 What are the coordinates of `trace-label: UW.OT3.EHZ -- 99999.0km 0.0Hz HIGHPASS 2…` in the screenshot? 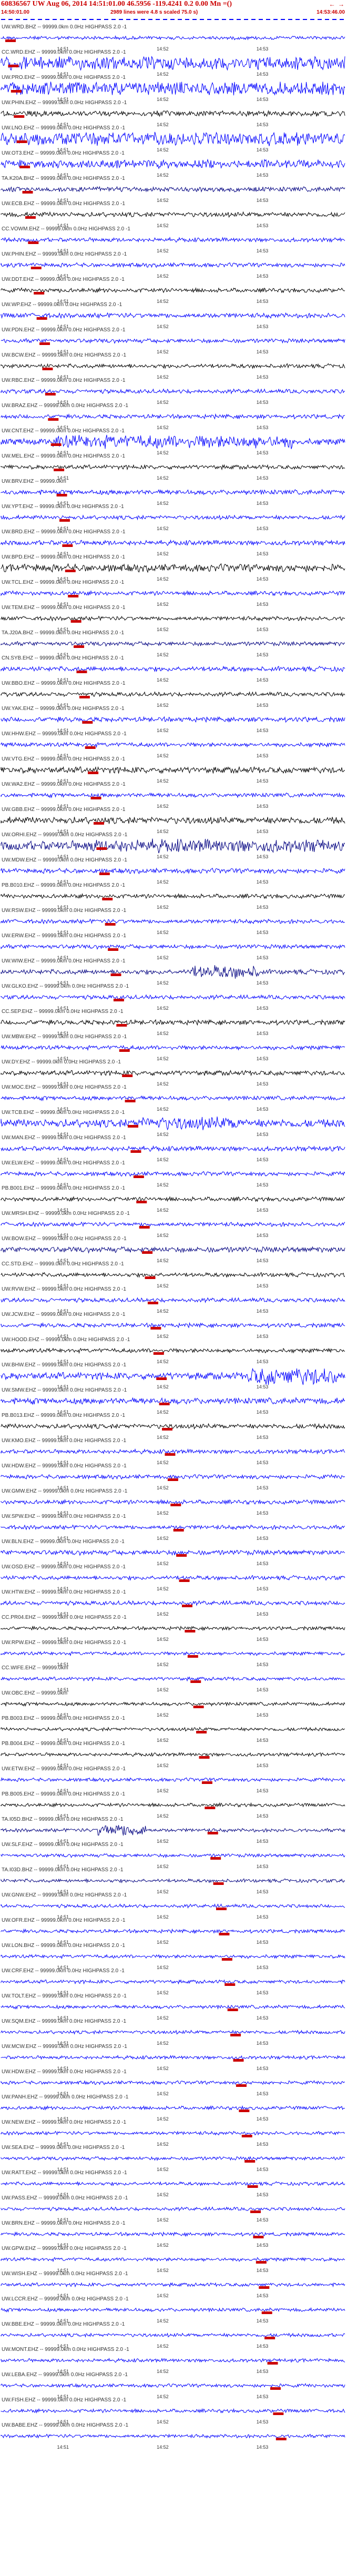 It's located at (64, 153).